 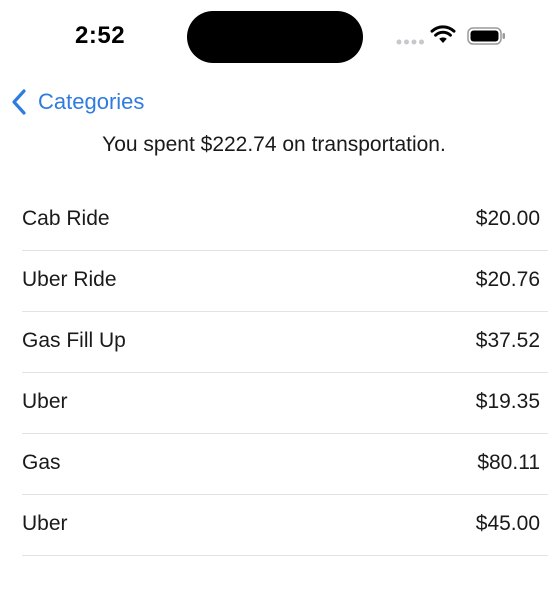 I want to click on transaction-amount: $20.00, so click(x=507, y=218).